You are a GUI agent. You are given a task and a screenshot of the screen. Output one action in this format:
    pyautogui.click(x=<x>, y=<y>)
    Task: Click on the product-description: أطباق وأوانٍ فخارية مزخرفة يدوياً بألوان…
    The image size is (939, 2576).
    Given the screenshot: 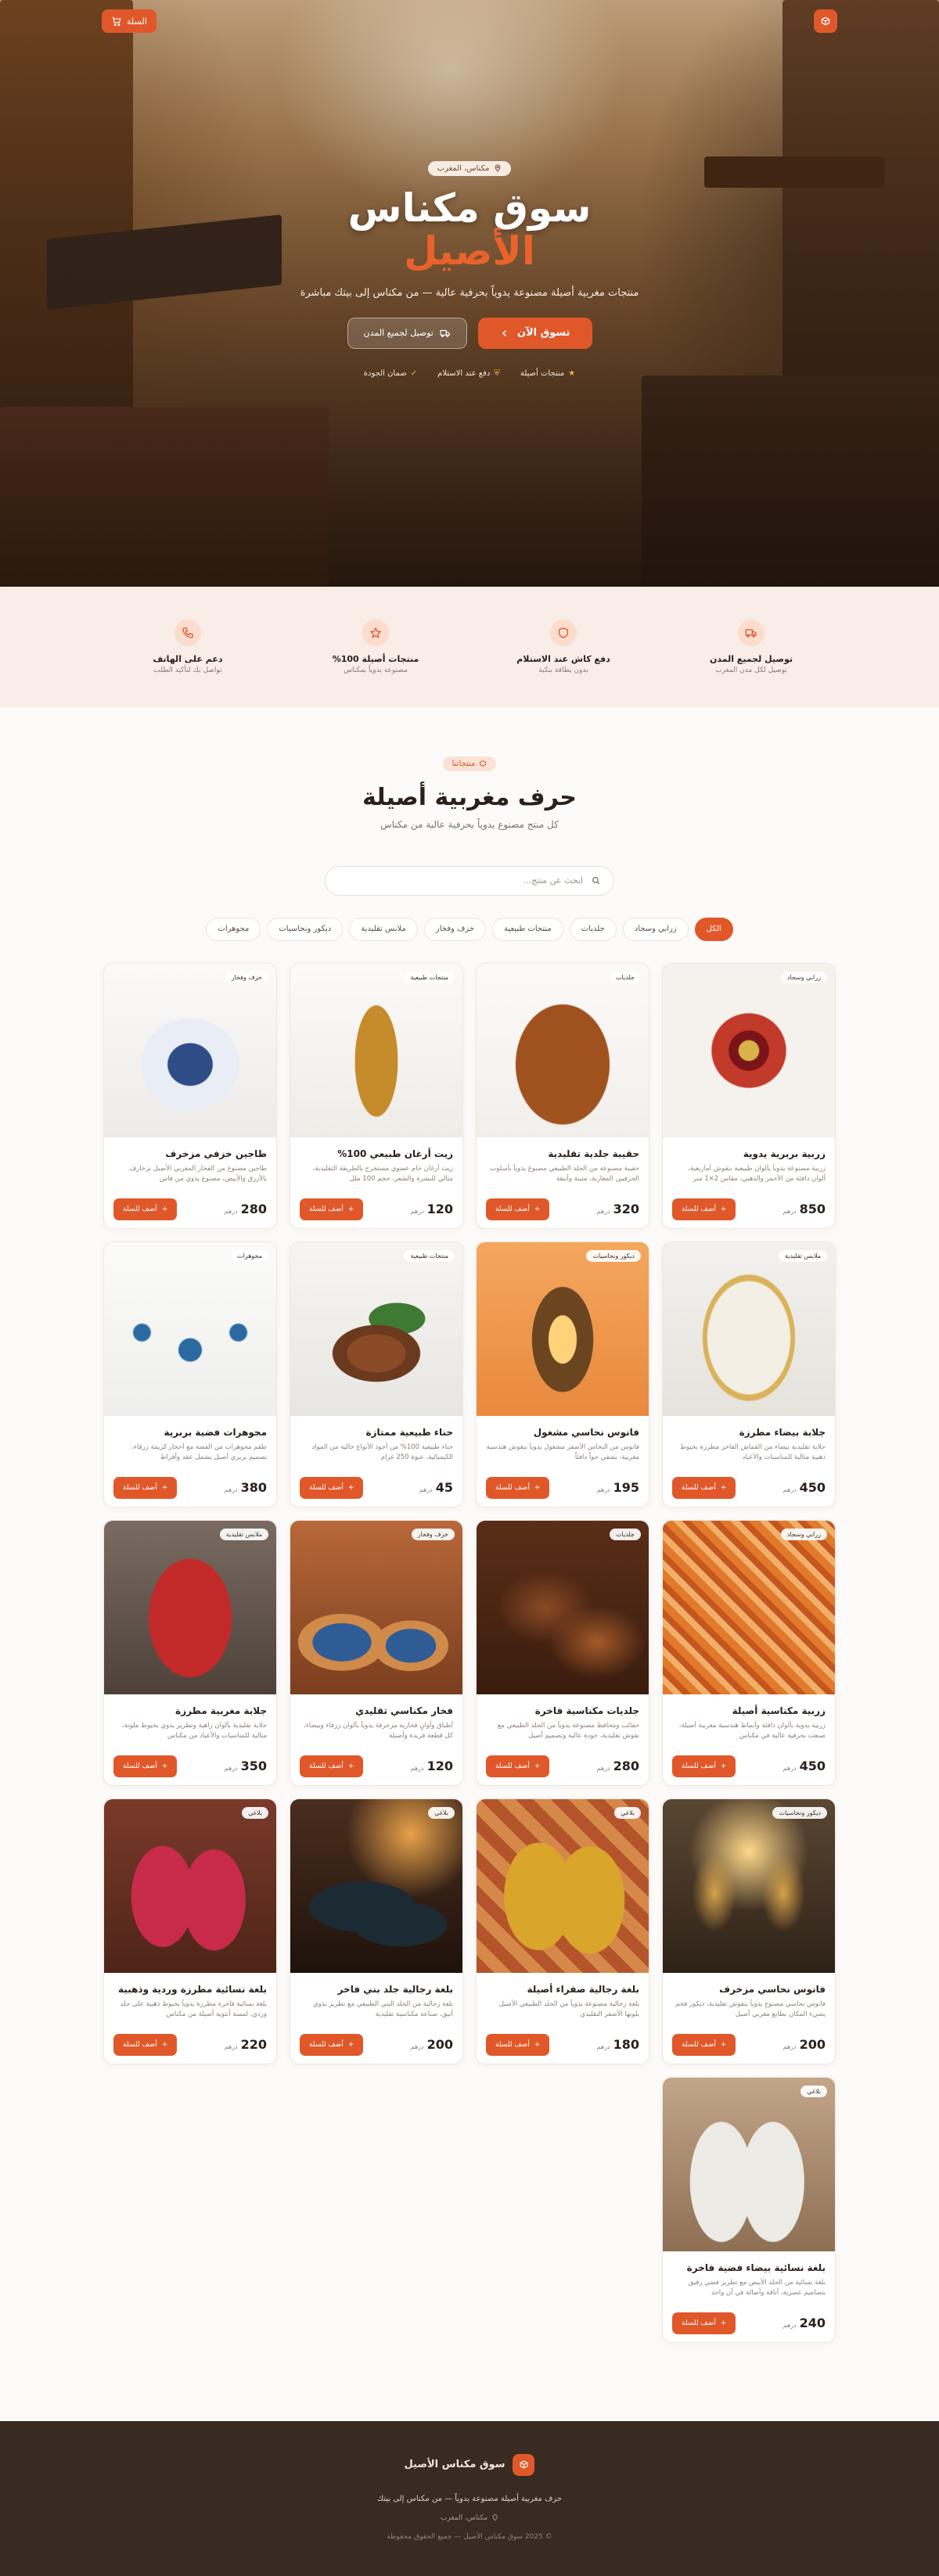 What is the action you would take?
    pyautogui.click(x=378, y=1731)
    